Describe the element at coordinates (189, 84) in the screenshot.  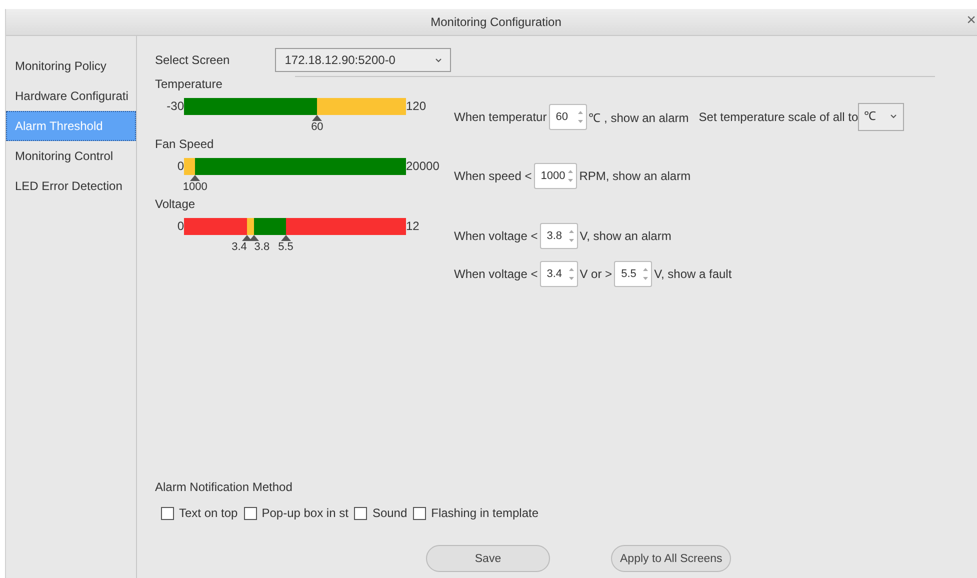
I see `sensor-label: Temperature` at that location.